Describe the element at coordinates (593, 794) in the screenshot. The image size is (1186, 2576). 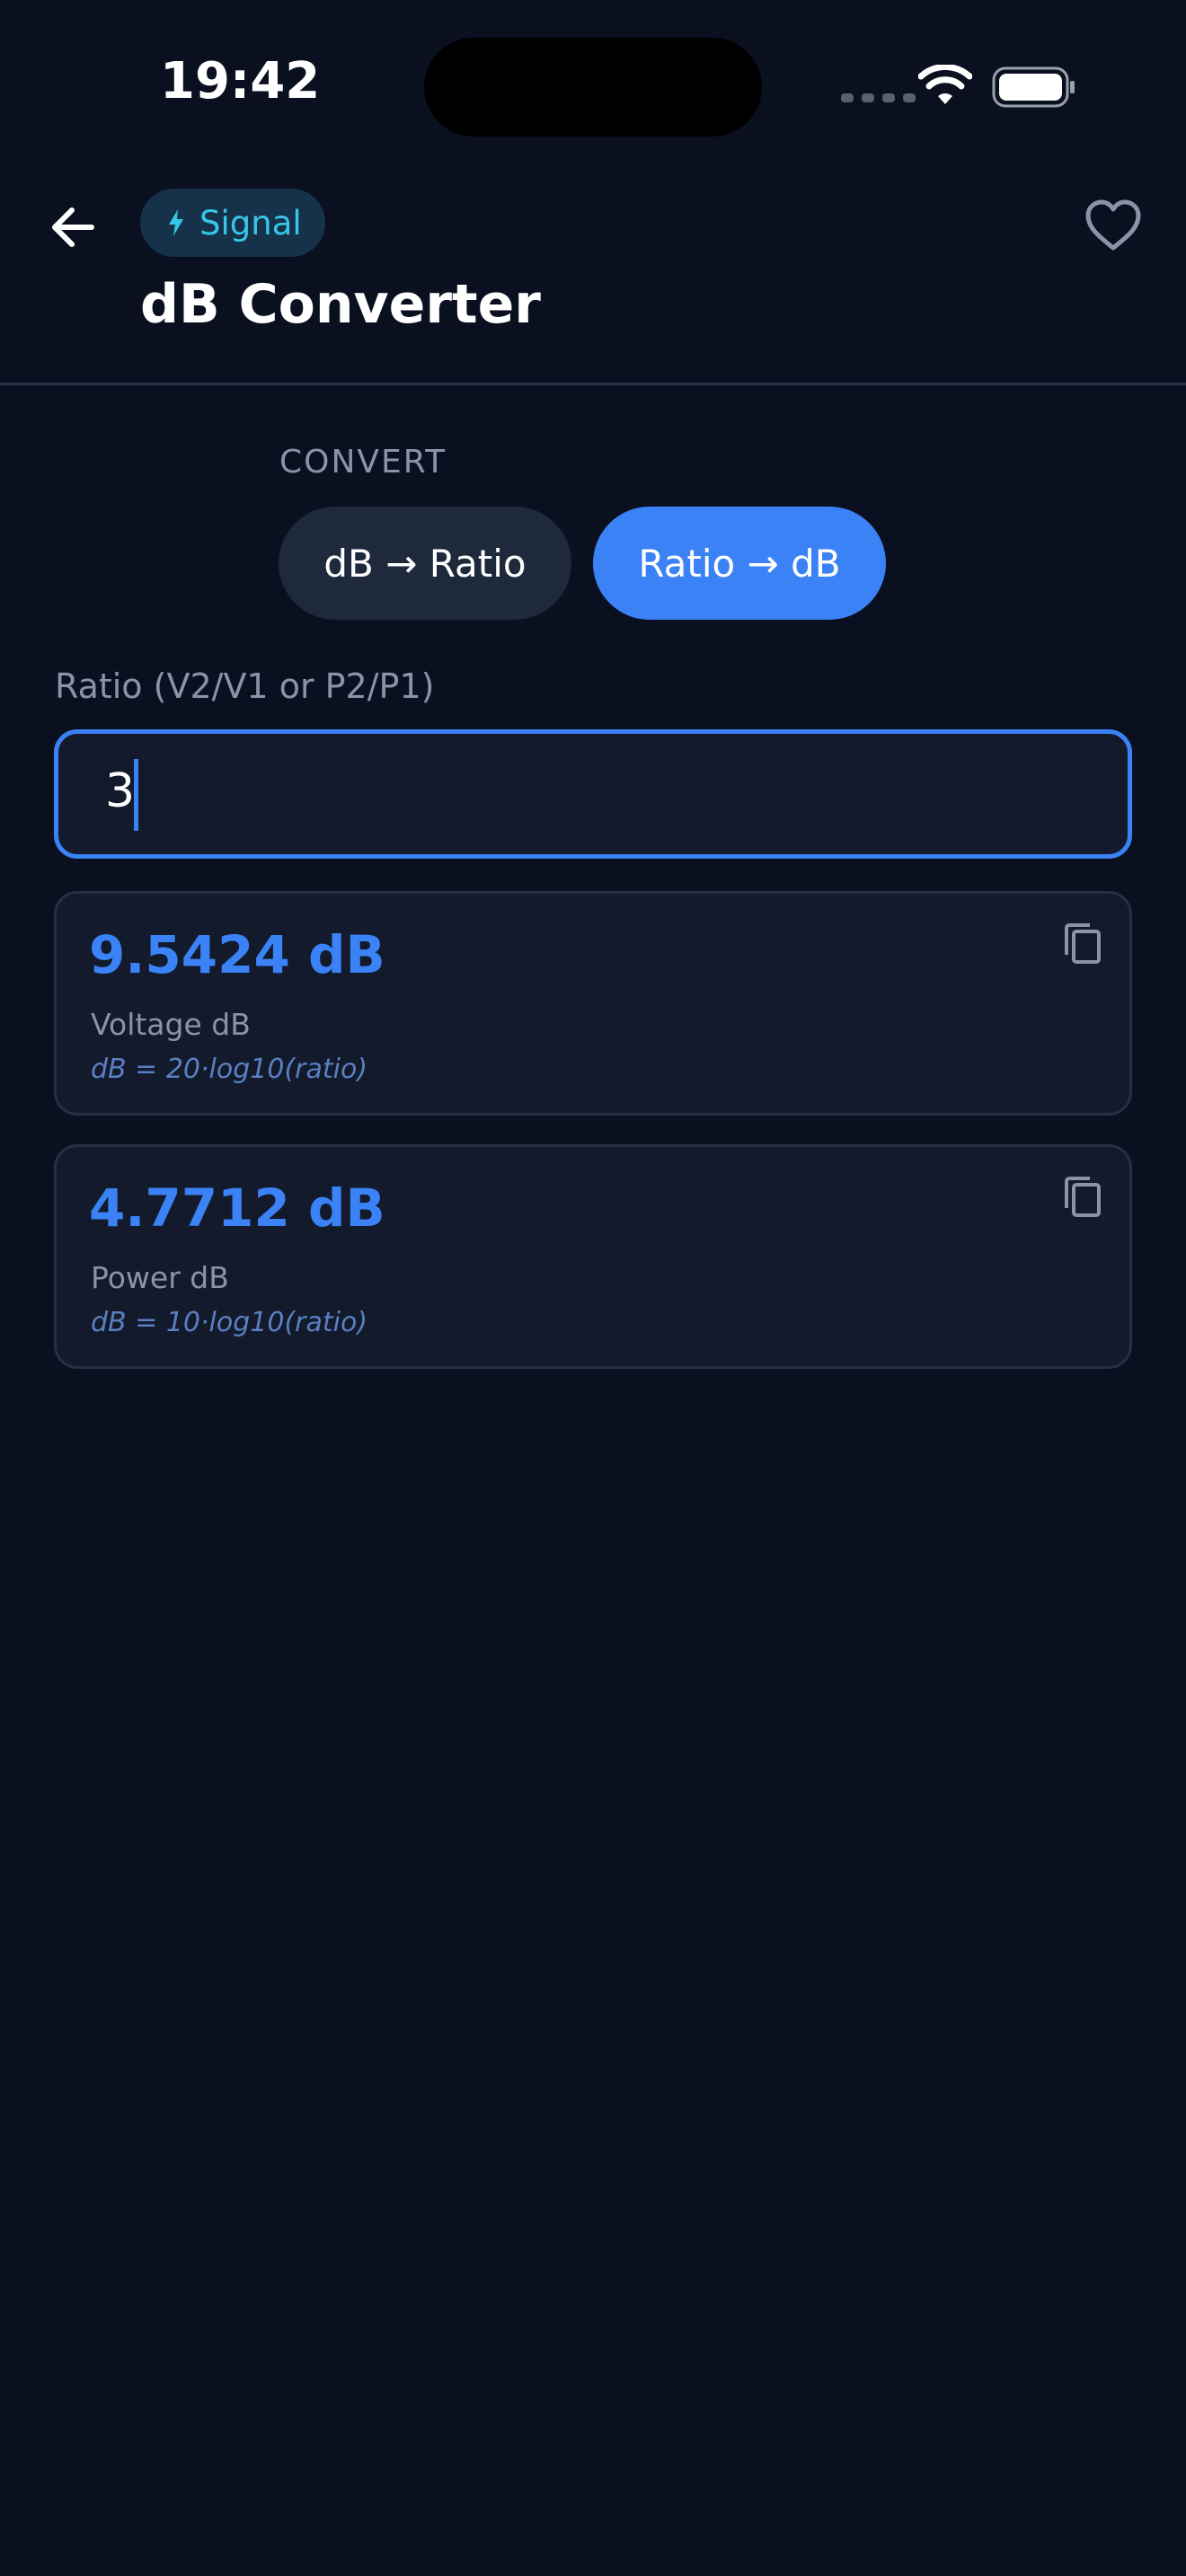
I see `ratio-input: 3` at that location.